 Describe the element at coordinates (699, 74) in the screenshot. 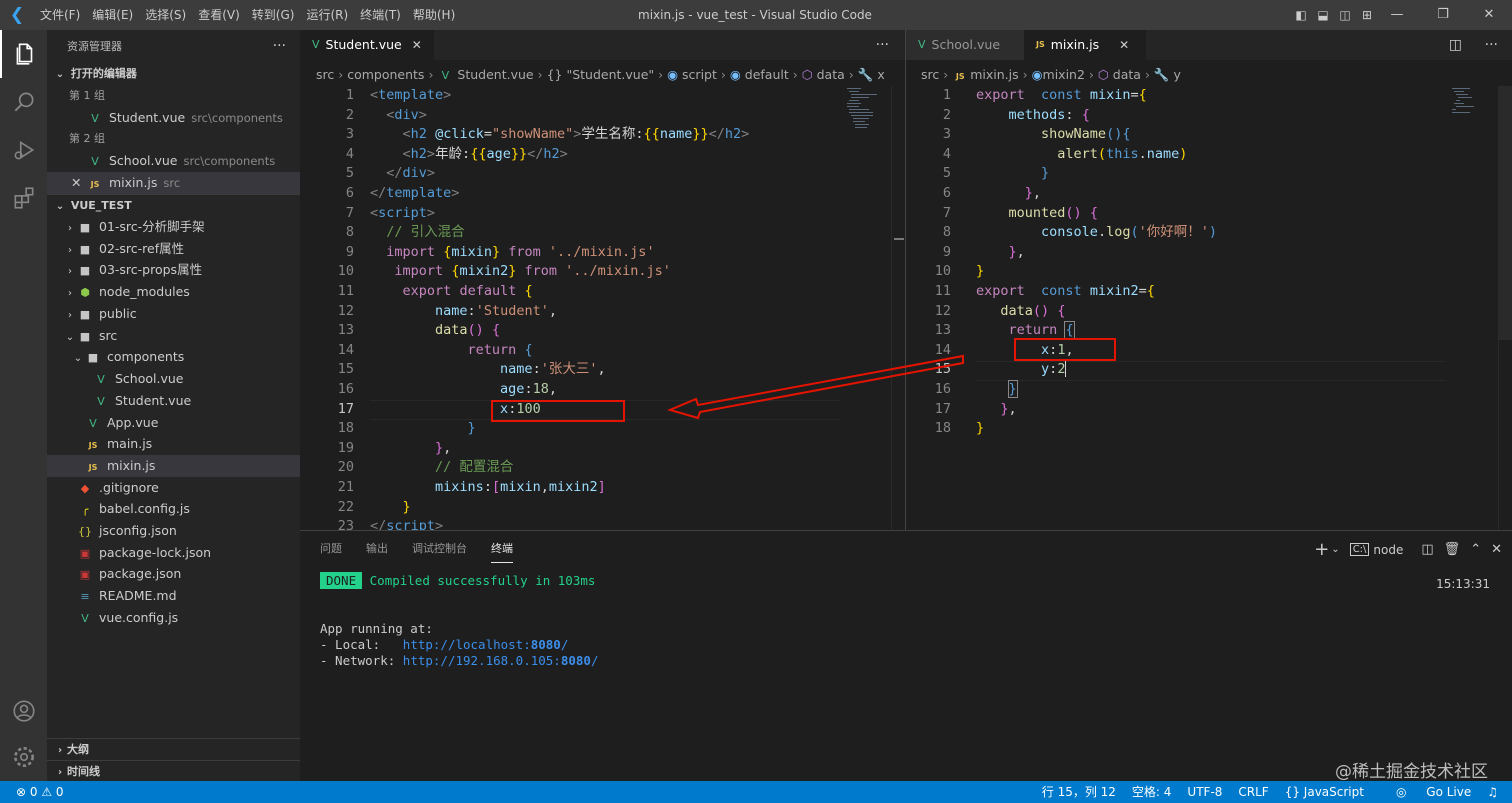

I see `breadcrumb-item: script` at that location.